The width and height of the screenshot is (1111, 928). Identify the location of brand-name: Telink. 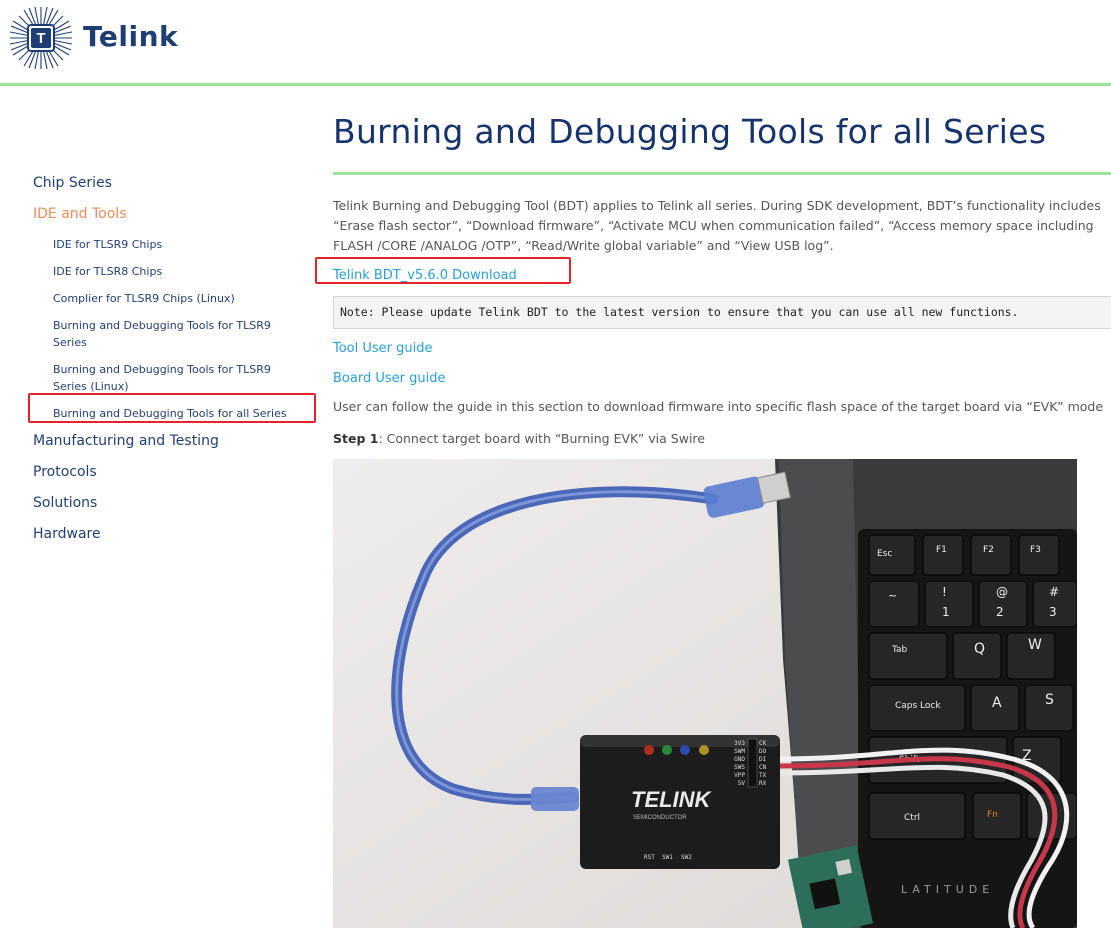
(130, 36).